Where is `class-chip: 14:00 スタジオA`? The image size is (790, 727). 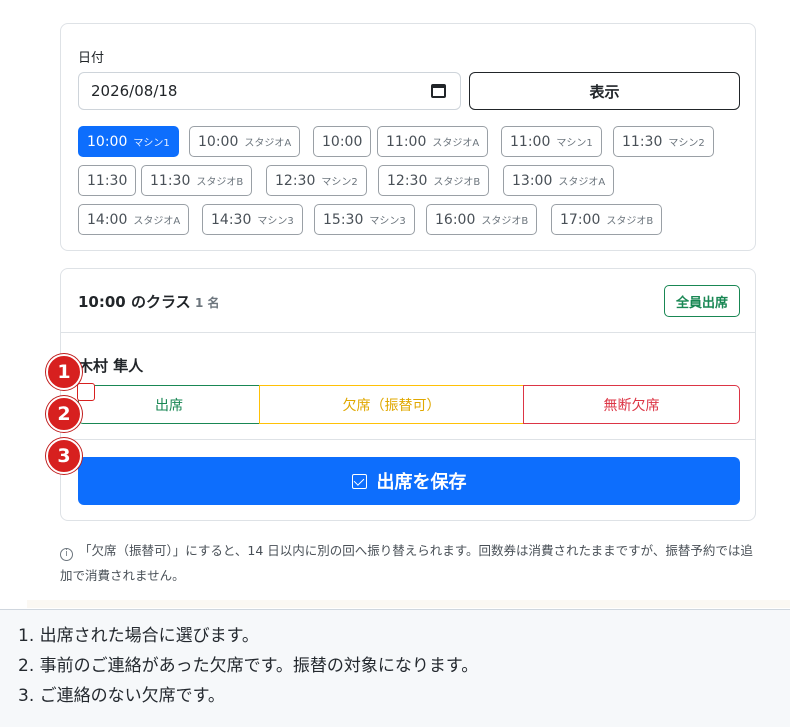
class-chip: 14:00 スタジオA is located at coordinates (134, 219).